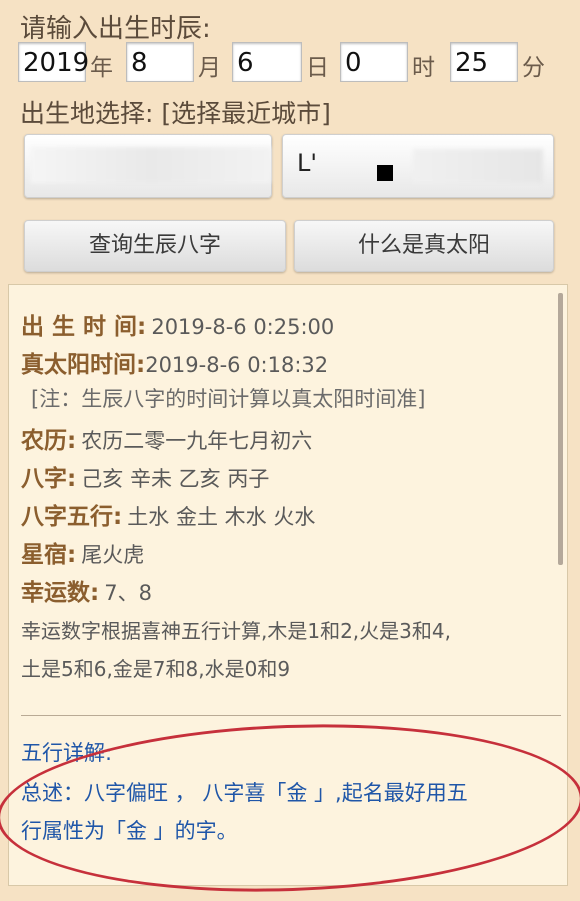 The height and width of the screenshot is (901, 580). What do you see at coordinates (291, 715) in the screenshot?
I see `section-divider` at bounding box center [291, 715].